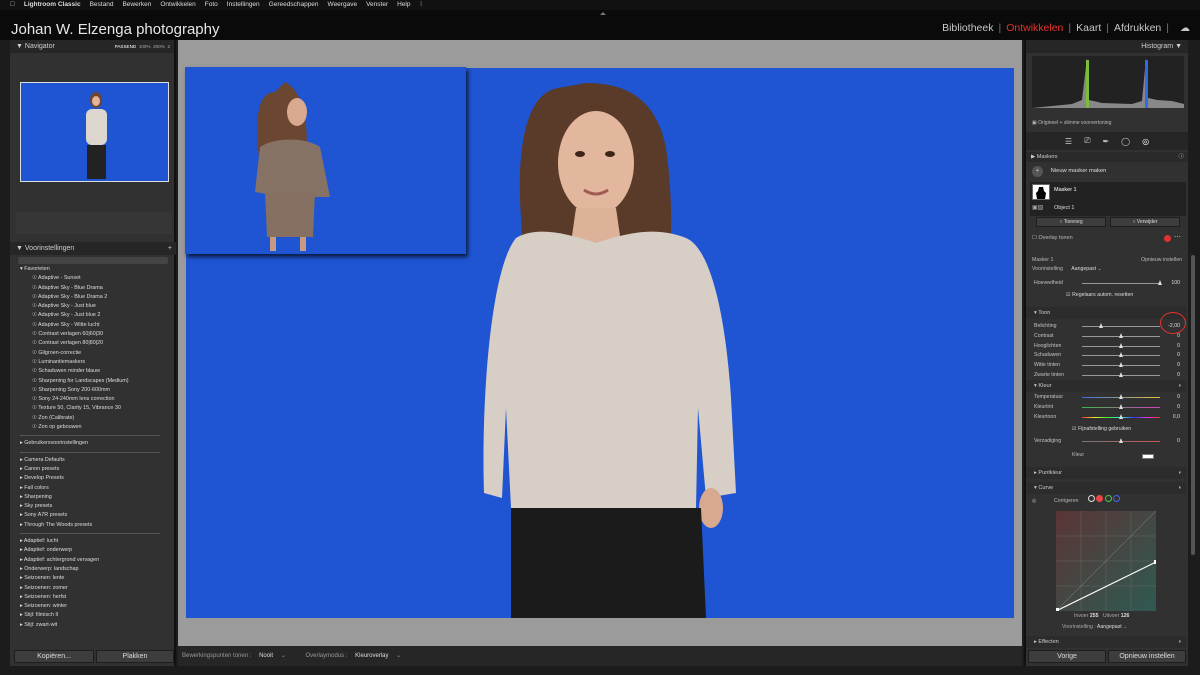 Image resolution: width=1200 pixels, height=675 pixels. I want to click on collapse-top-icon, so click(603, 13).